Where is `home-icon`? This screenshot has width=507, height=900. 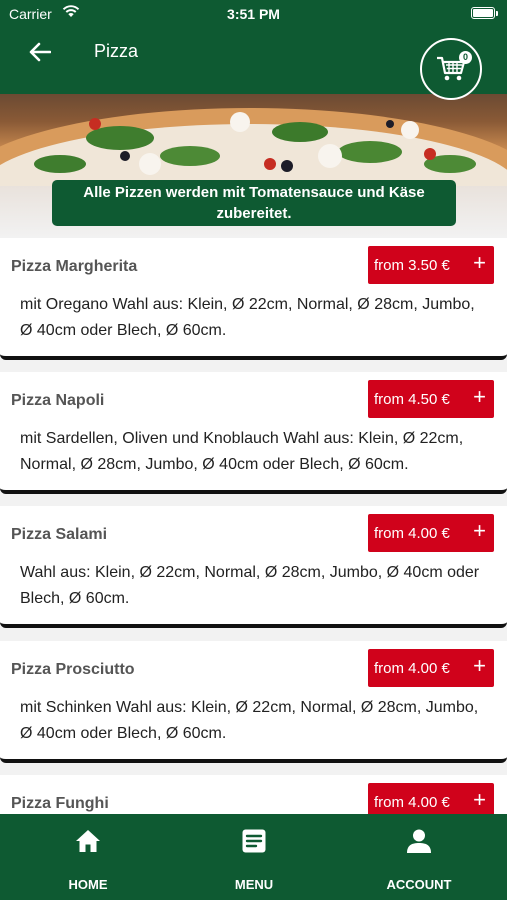 home-icon is located at coordinates (88, 841).